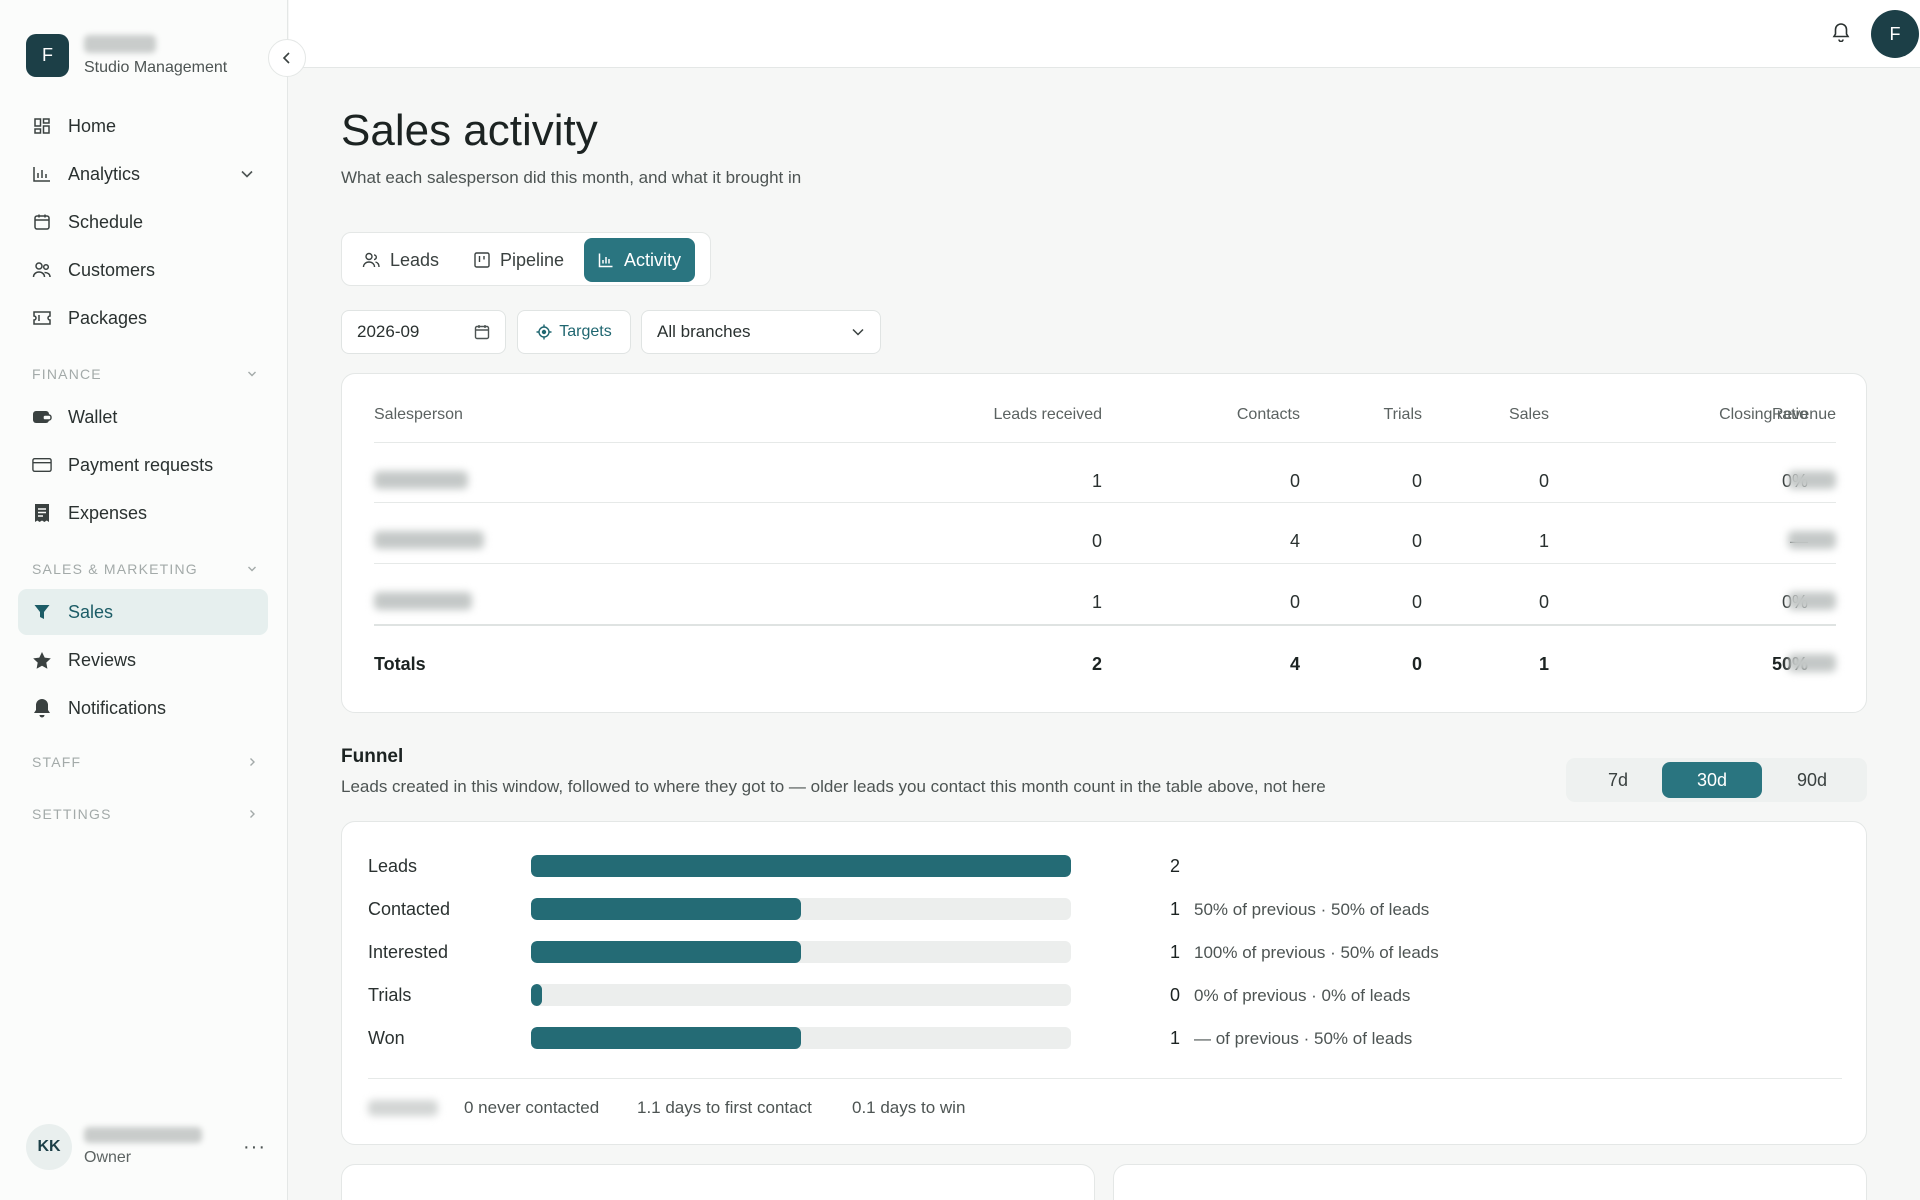 The width and height of the screenshot is (1920, 1200). I want to click on notifications-bell-icon, so click(1841, 34).